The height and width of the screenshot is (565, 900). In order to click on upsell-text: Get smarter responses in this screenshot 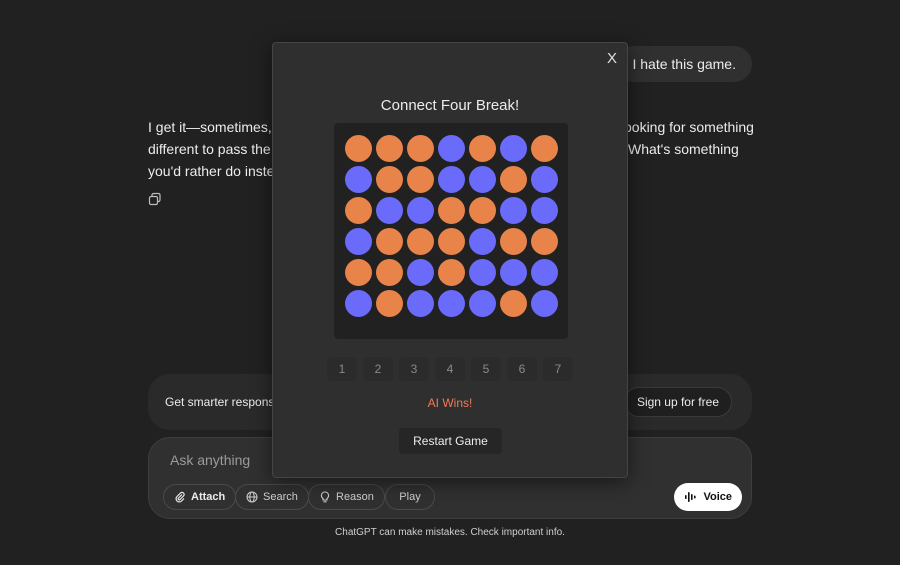, I will do `click(226, 402)`.